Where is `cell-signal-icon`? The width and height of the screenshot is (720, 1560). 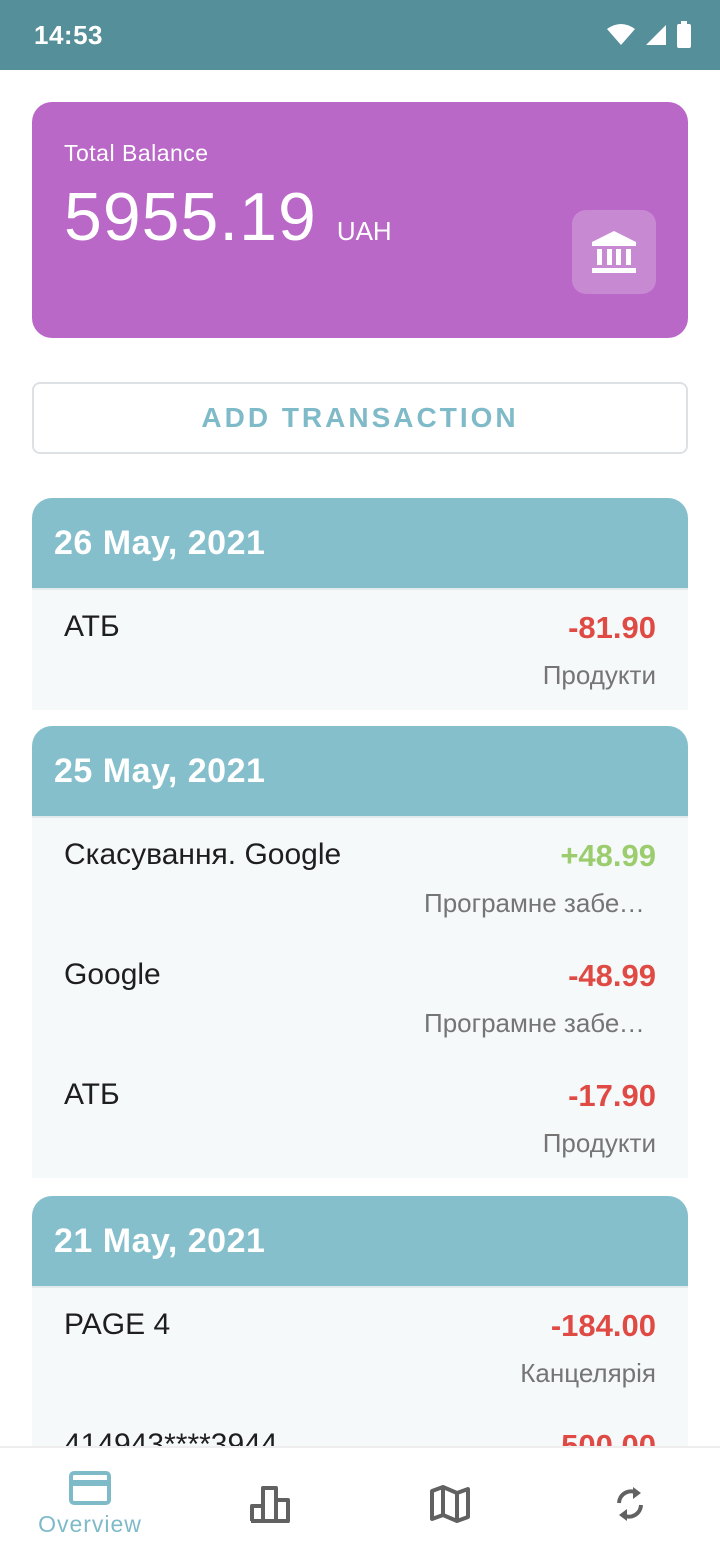
cell-signal-icon is located at coordinates (656, 35).